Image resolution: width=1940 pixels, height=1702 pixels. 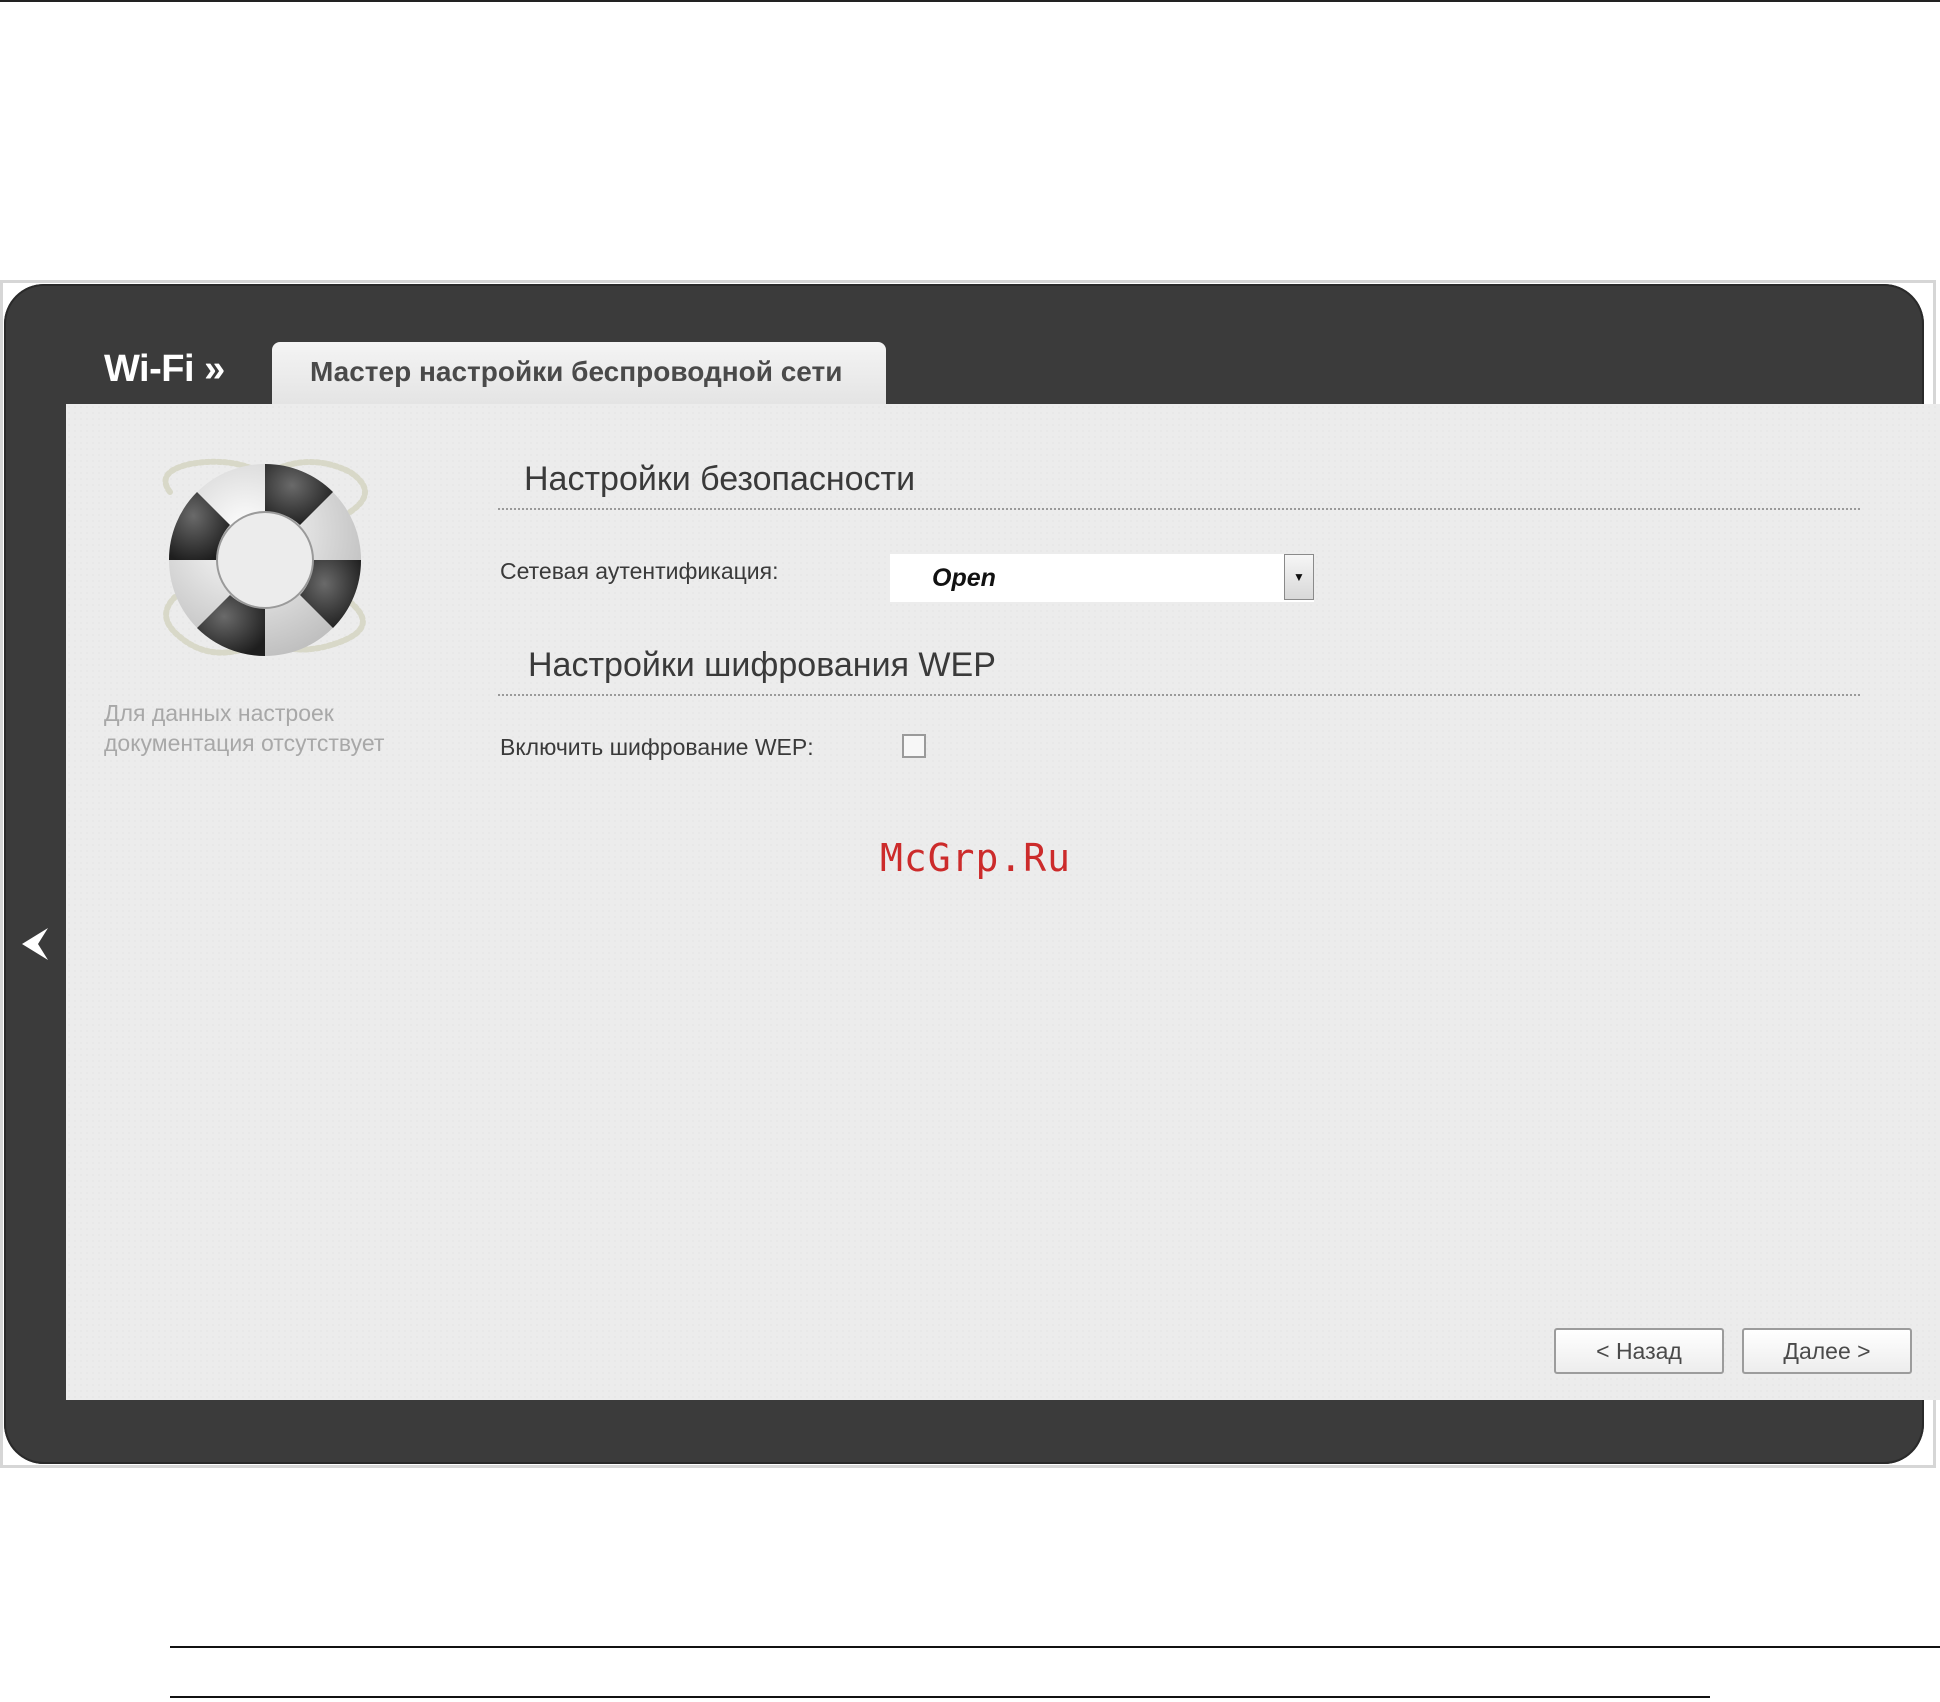 I want to click on network-auth-select: Open ▼, so click(x=1102, y=578).